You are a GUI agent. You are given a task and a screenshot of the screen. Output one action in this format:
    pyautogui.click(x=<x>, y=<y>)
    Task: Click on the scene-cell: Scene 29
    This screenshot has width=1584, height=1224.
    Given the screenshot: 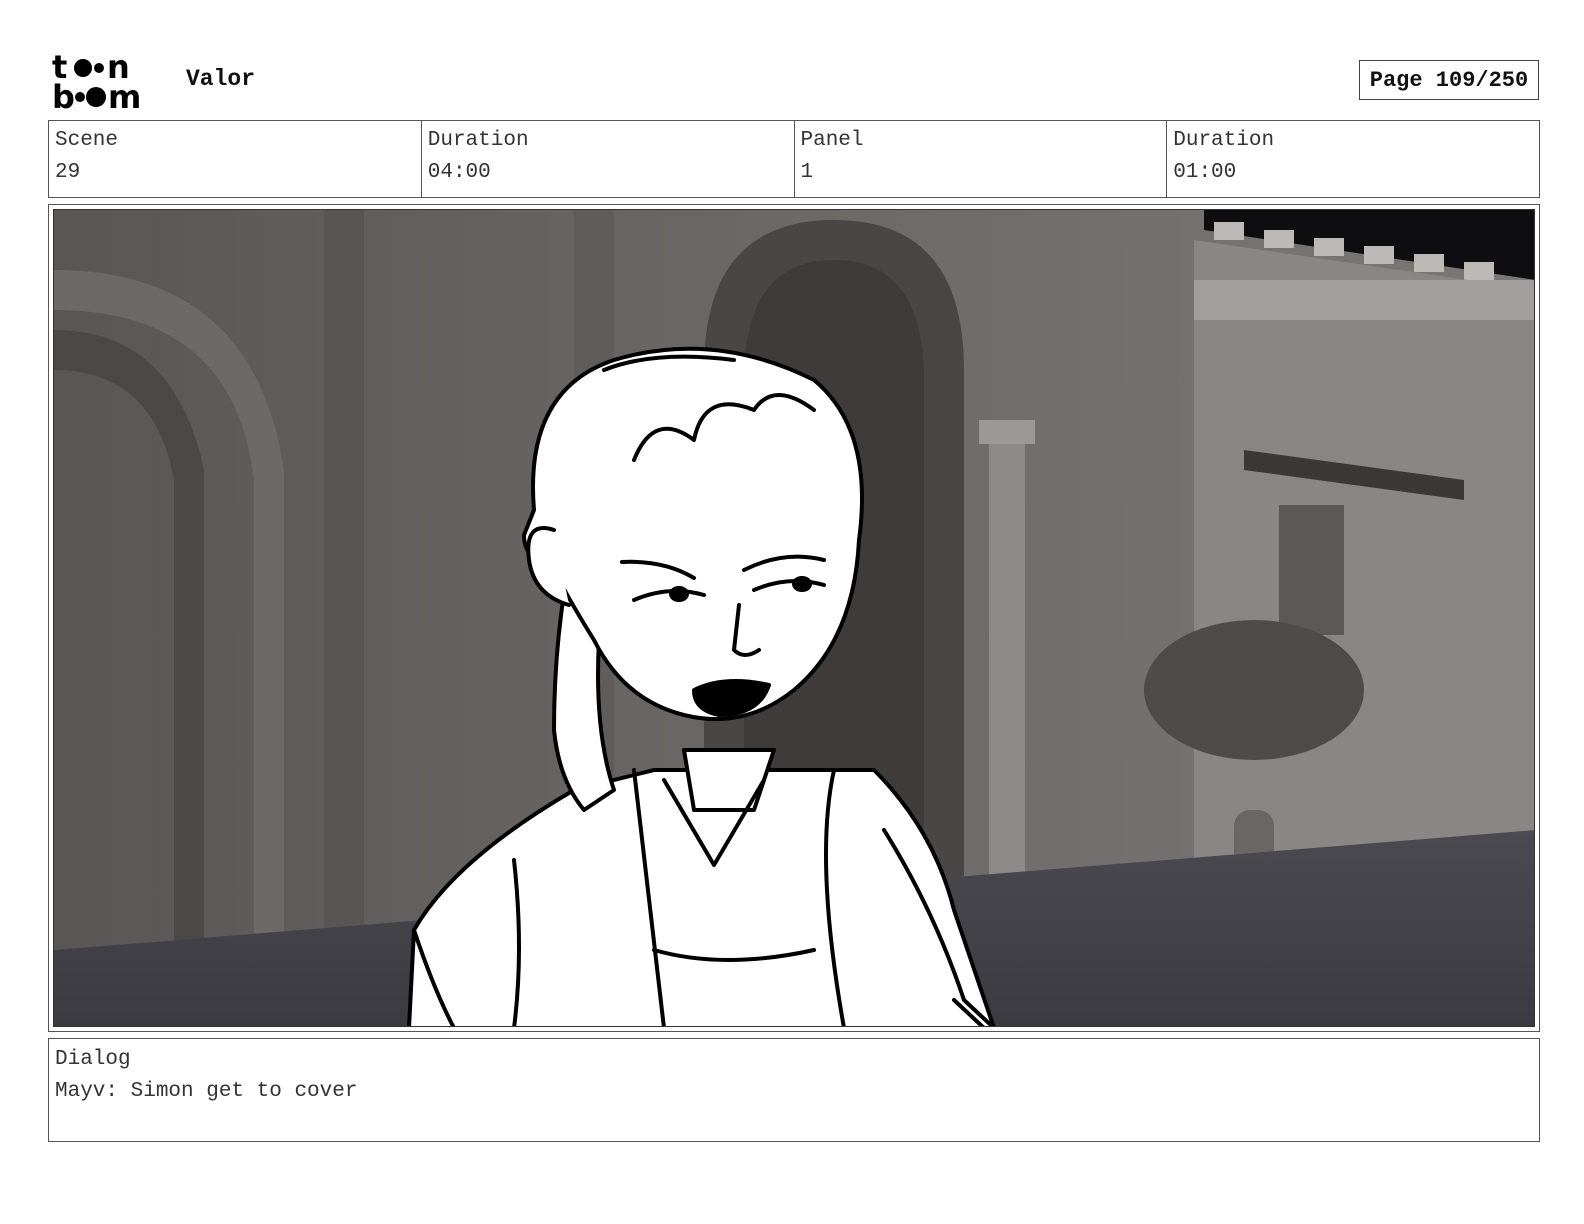 What is the action you would take?
    pyautogui.click(x=235, y=159)
    